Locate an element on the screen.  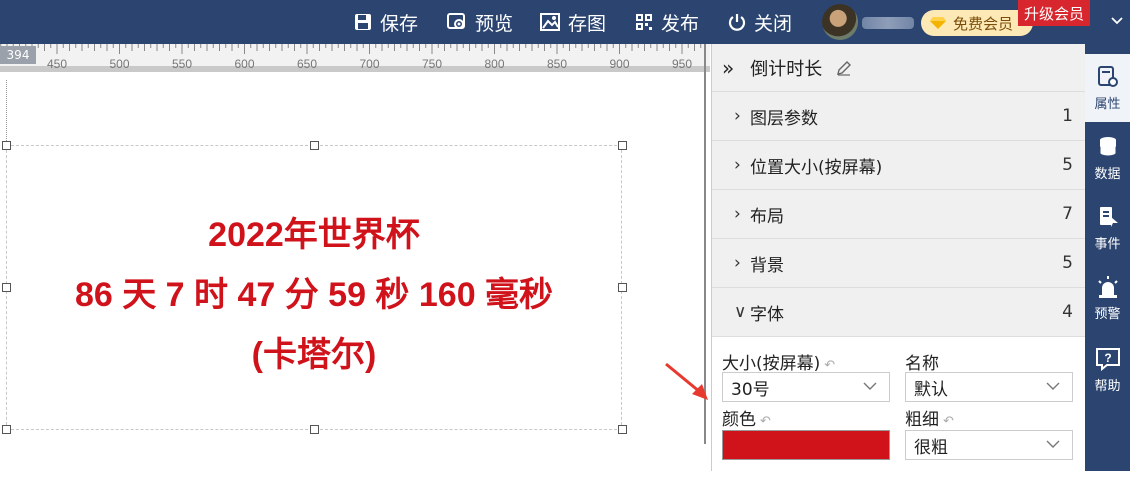
resize-handle-bl is located at coordinates (6, 429).